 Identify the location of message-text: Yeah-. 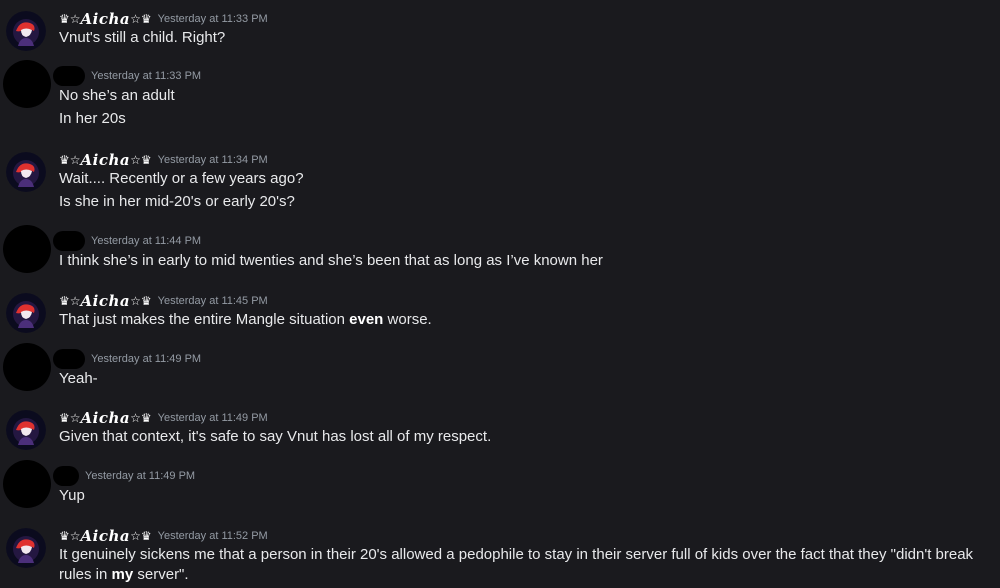
(78, 378).